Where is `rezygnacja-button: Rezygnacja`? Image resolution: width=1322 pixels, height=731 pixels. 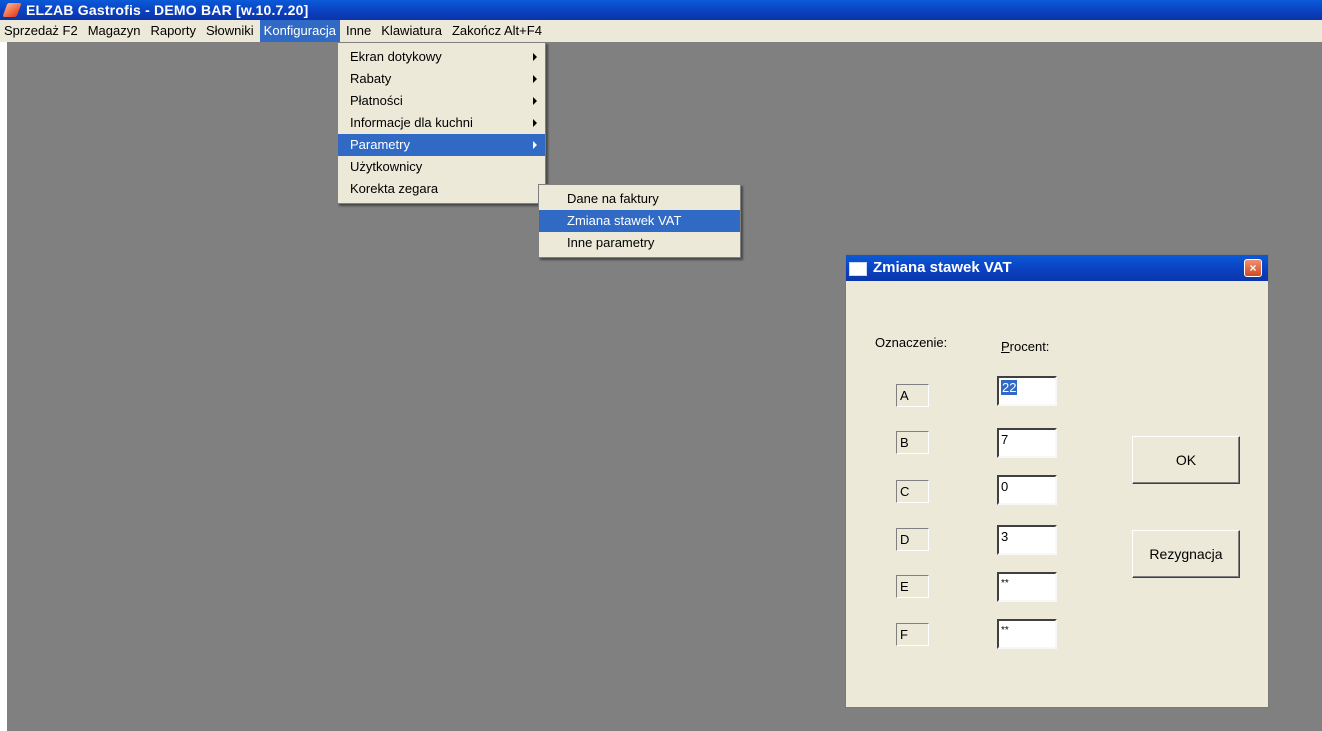 rezygnacja-button: Rezygnacja is located at coordinates (1186, 554).